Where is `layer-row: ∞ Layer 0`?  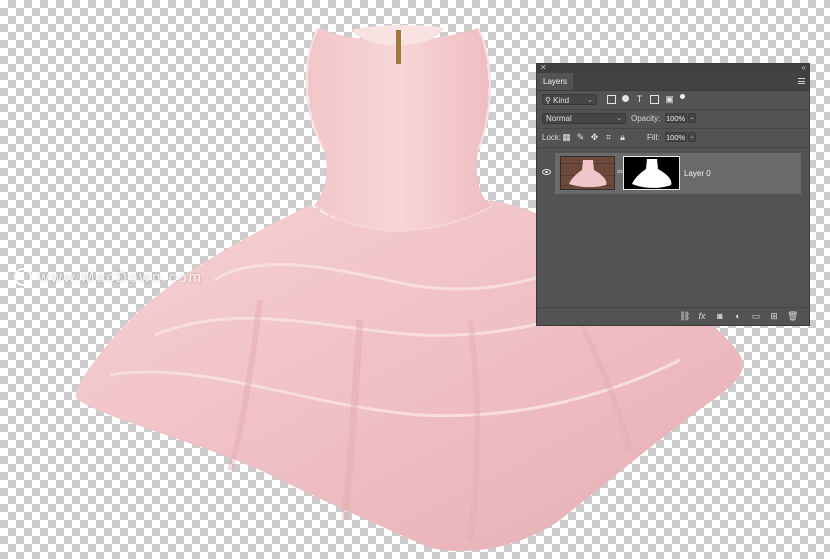 layer-row: ∞ Layer 0 is located at coordinates (673, 173).